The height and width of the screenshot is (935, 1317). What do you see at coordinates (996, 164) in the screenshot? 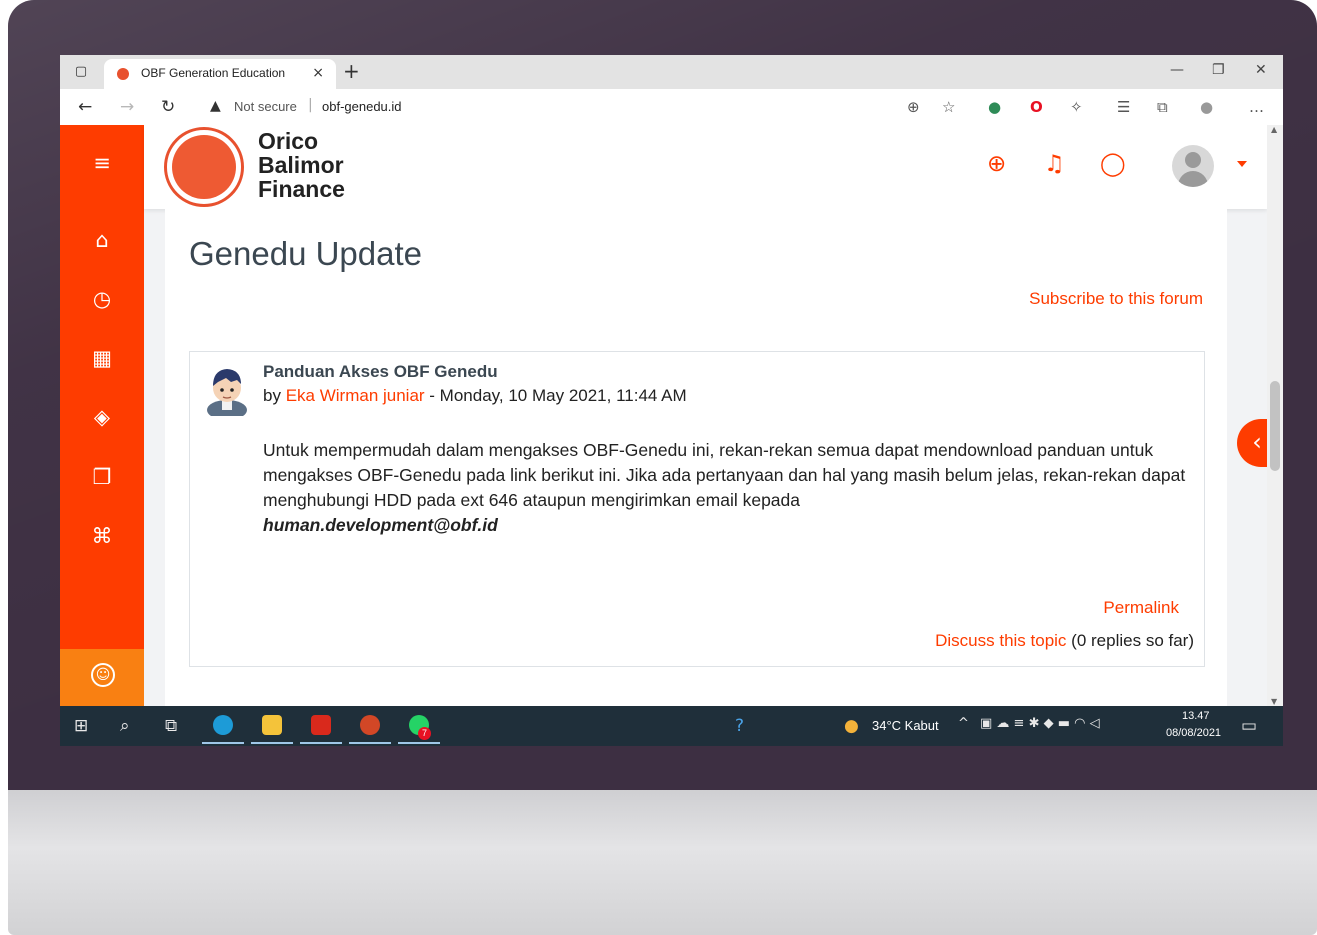
I see `language-icon: ⊕` at bounding box center [996, 164].